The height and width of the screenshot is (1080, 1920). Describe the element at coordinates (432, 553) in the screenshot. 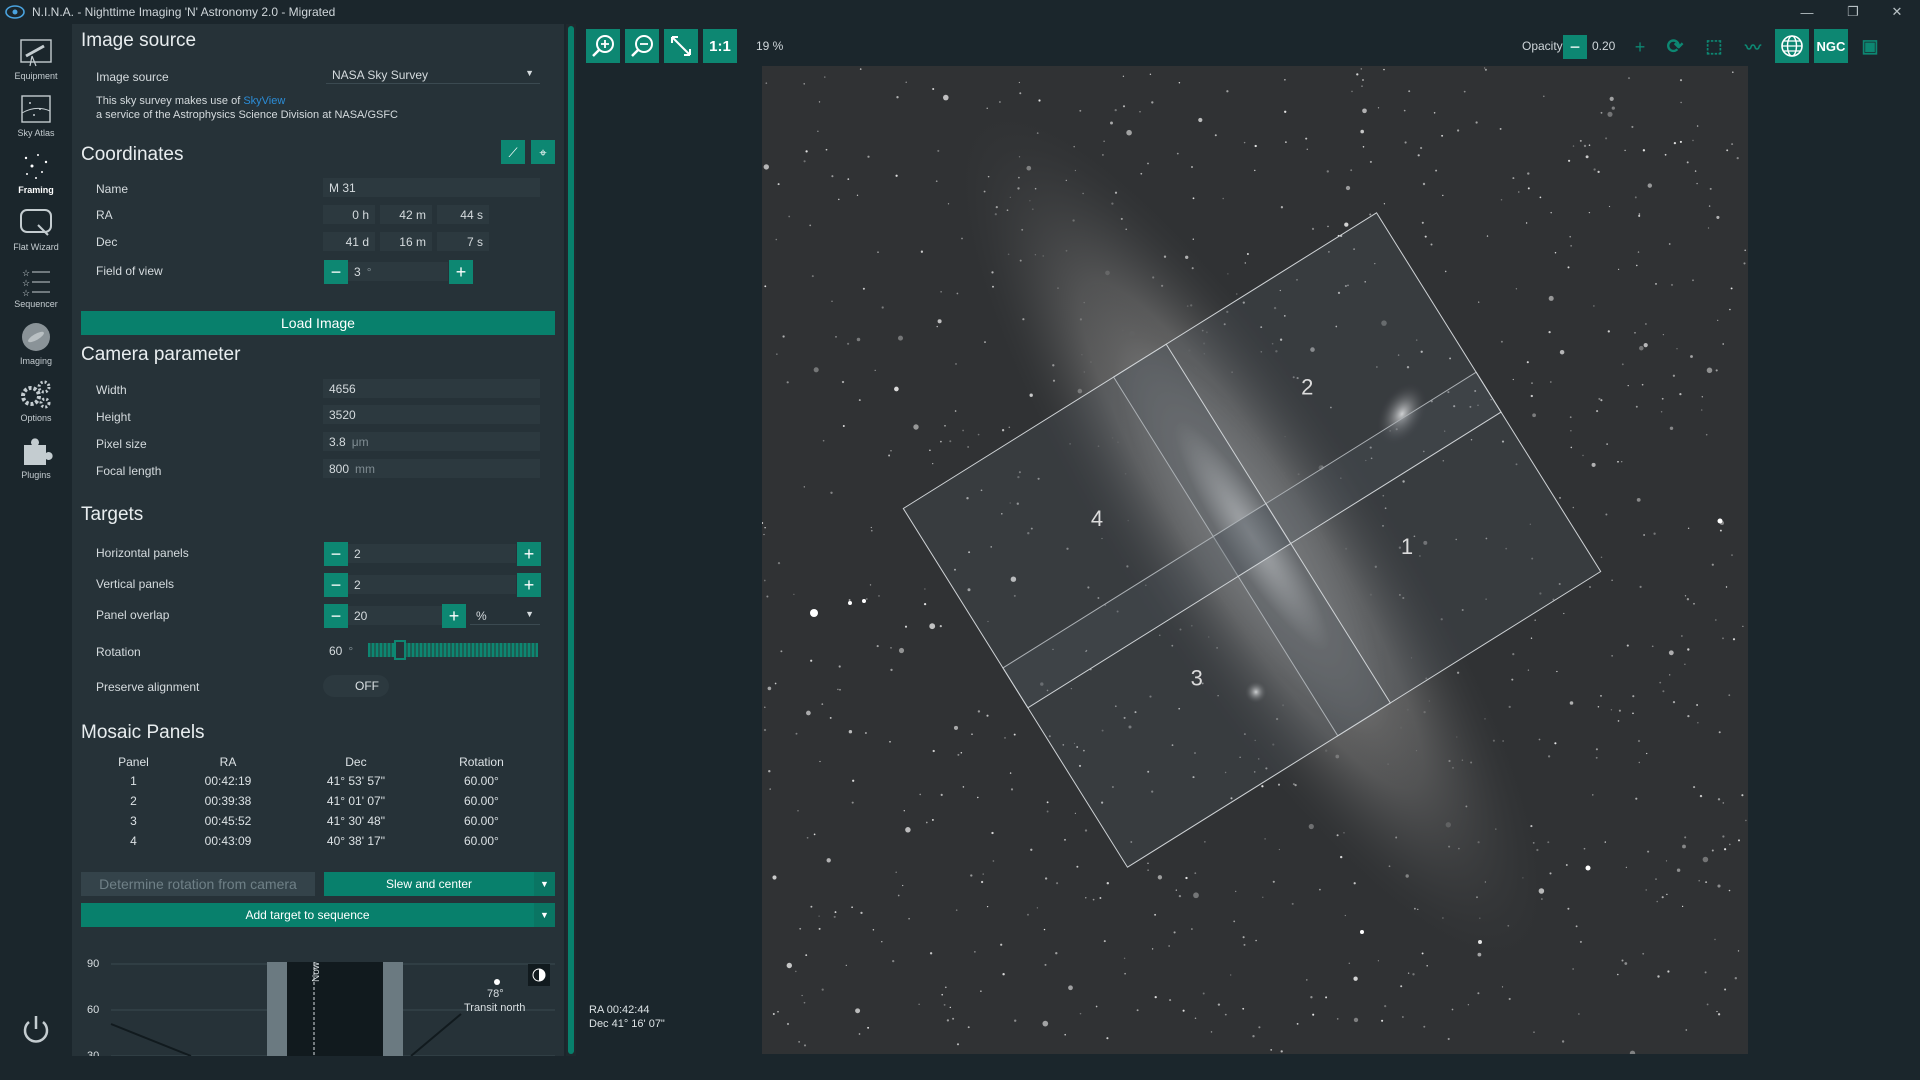

I see `horizontal-panels-input: 2` at that location.